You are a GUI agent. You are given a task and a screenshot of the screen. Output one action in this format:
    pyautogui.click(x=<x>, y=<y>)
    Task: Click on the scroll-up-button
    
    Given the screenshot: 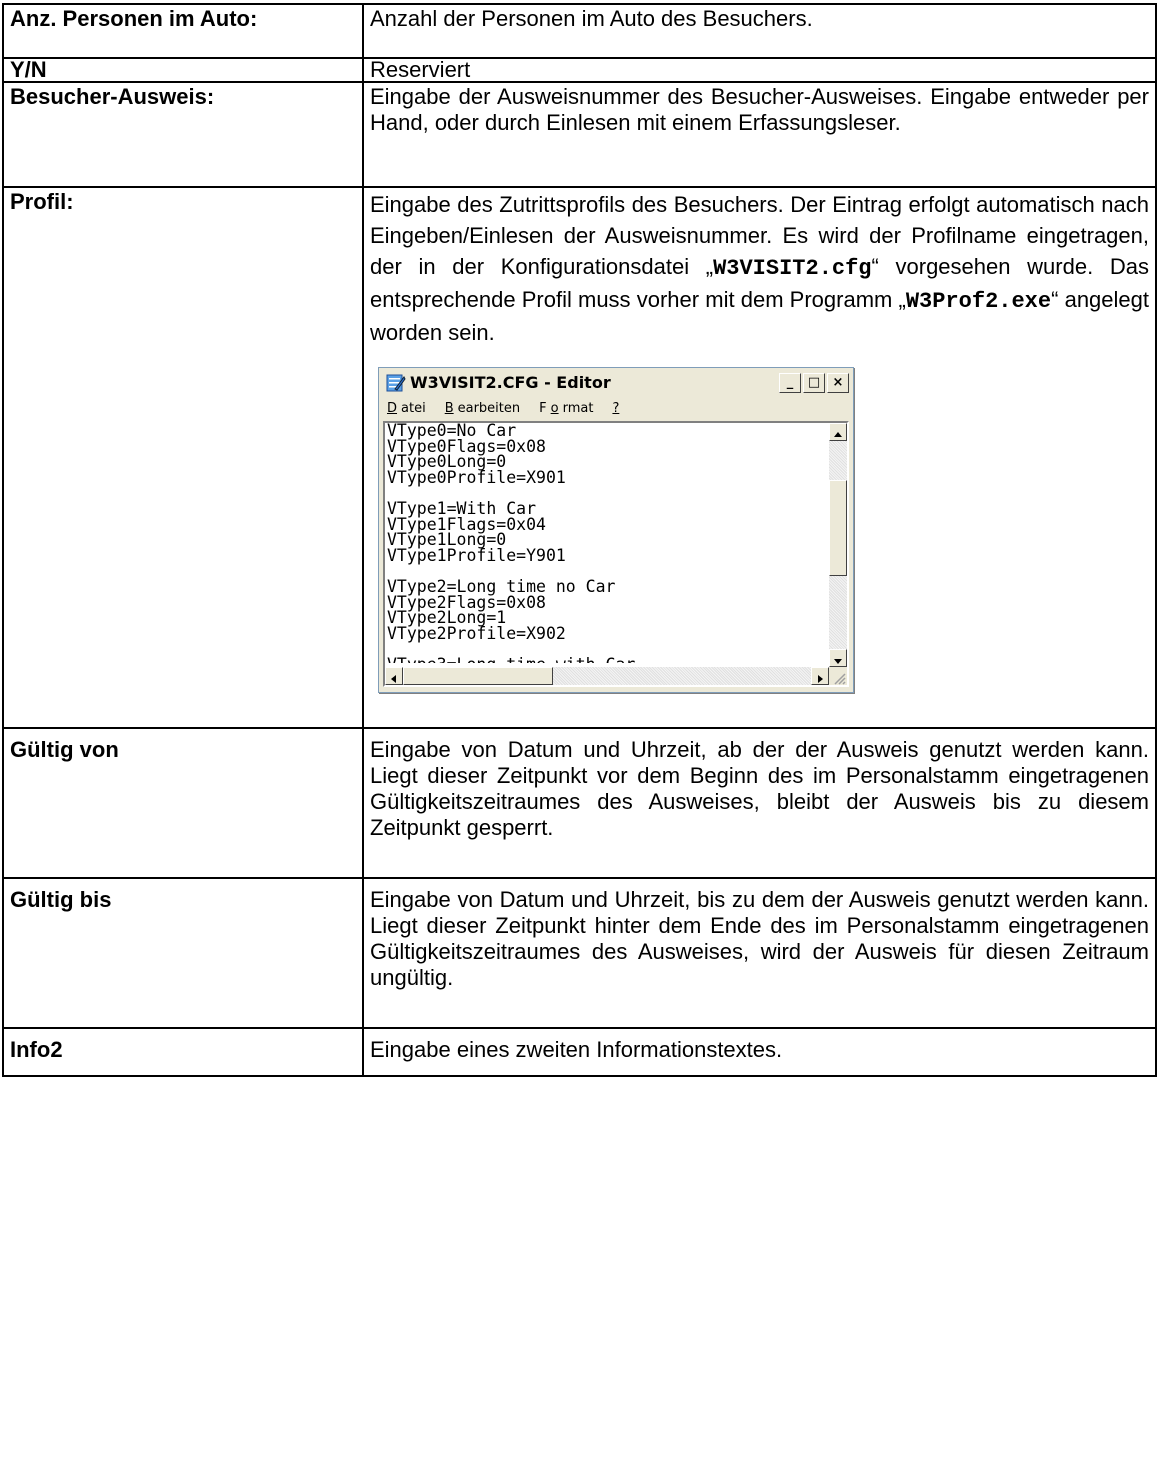 What is the action you would take?
    pyautogui.click(x=838, y=432)
    